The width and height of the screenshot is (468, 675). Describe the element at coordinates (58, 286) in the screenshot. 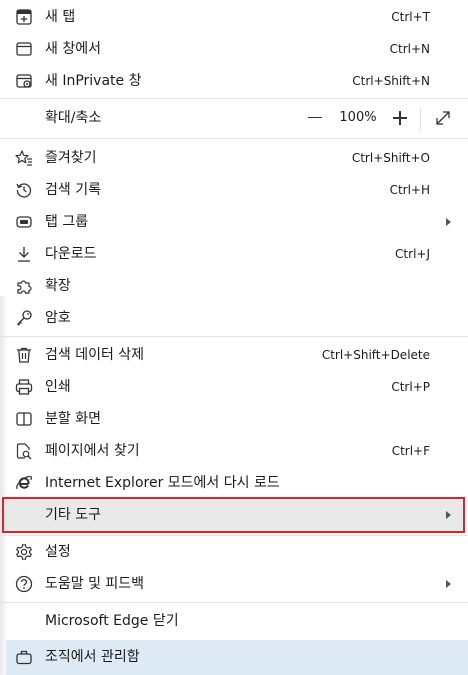

I see `extensions-label: 확장` at that location.